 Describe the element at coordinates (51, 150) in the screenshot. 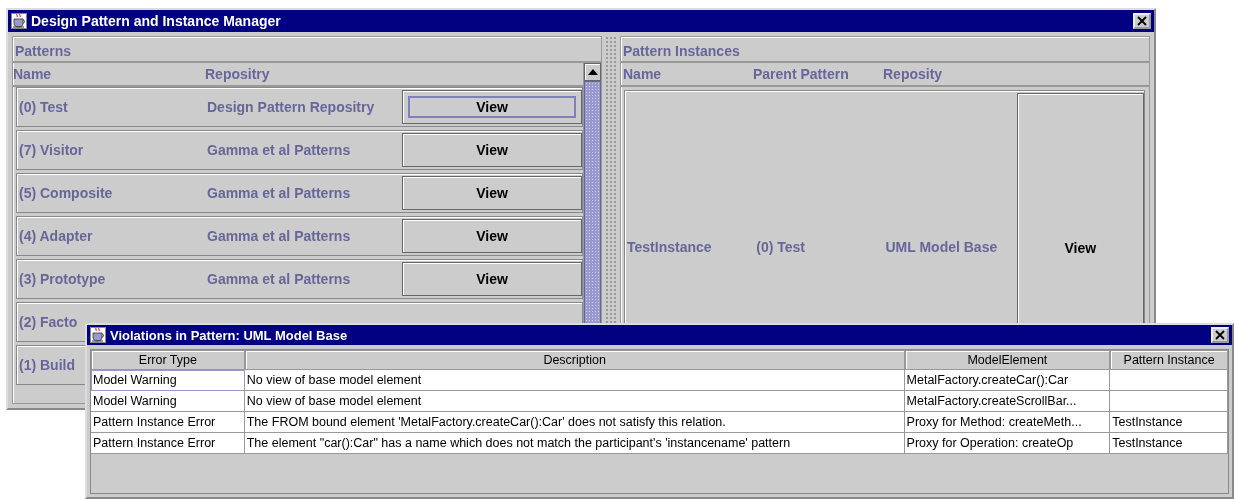

I see `table-cell-text: (7) Visitor` at that location.